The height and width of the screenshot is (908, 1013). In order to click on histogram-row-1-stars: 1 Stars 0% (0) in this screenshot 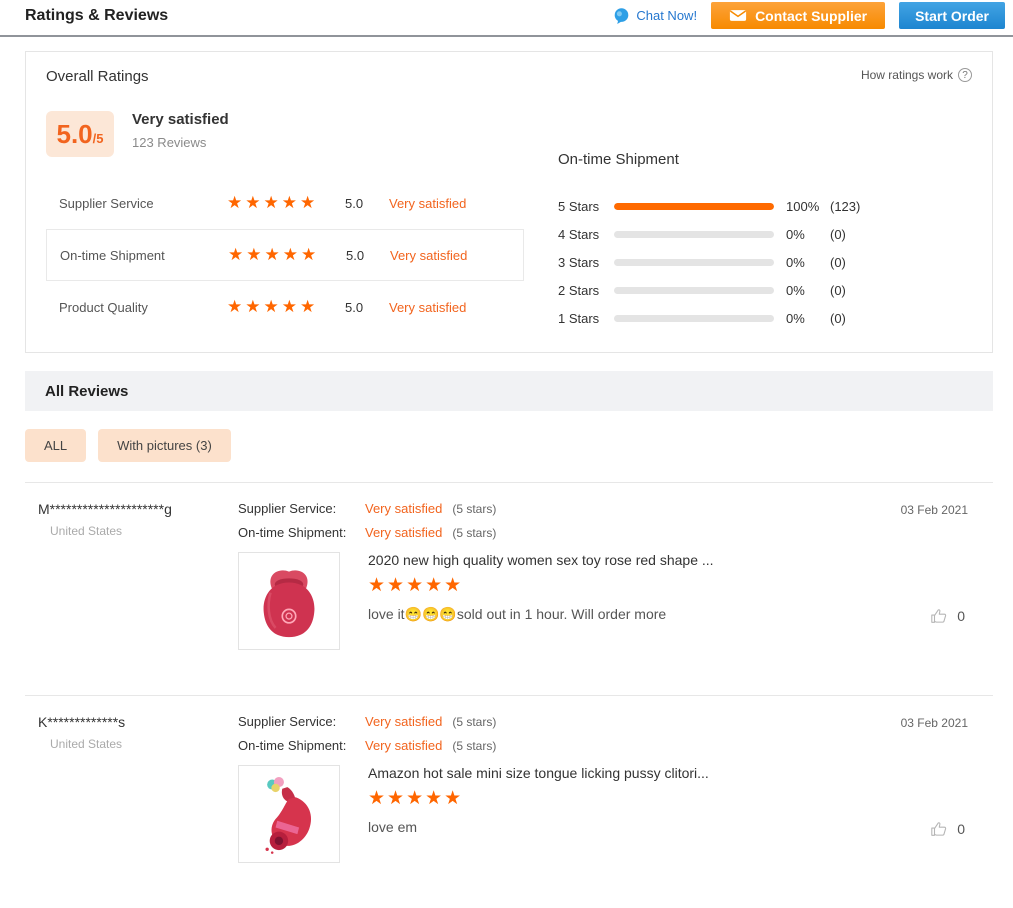, I will do `click(709, 318)`.